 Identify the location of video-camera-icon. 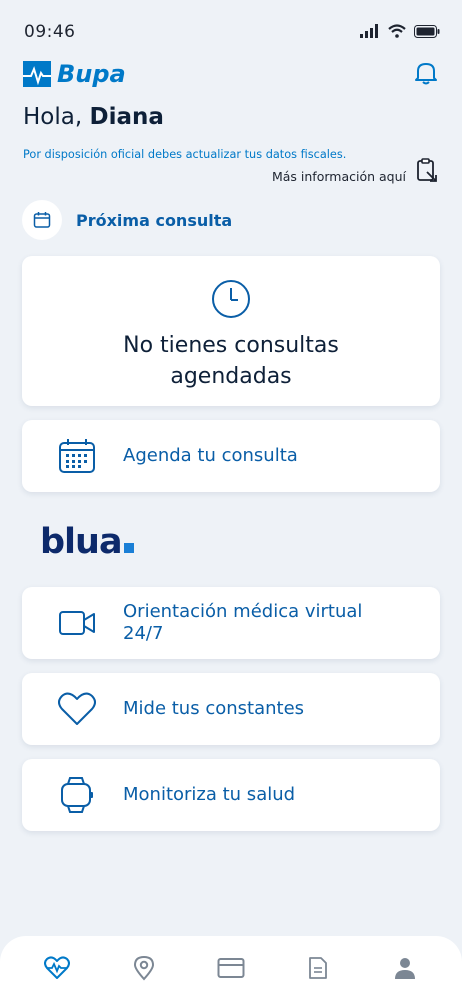
(77, 623).